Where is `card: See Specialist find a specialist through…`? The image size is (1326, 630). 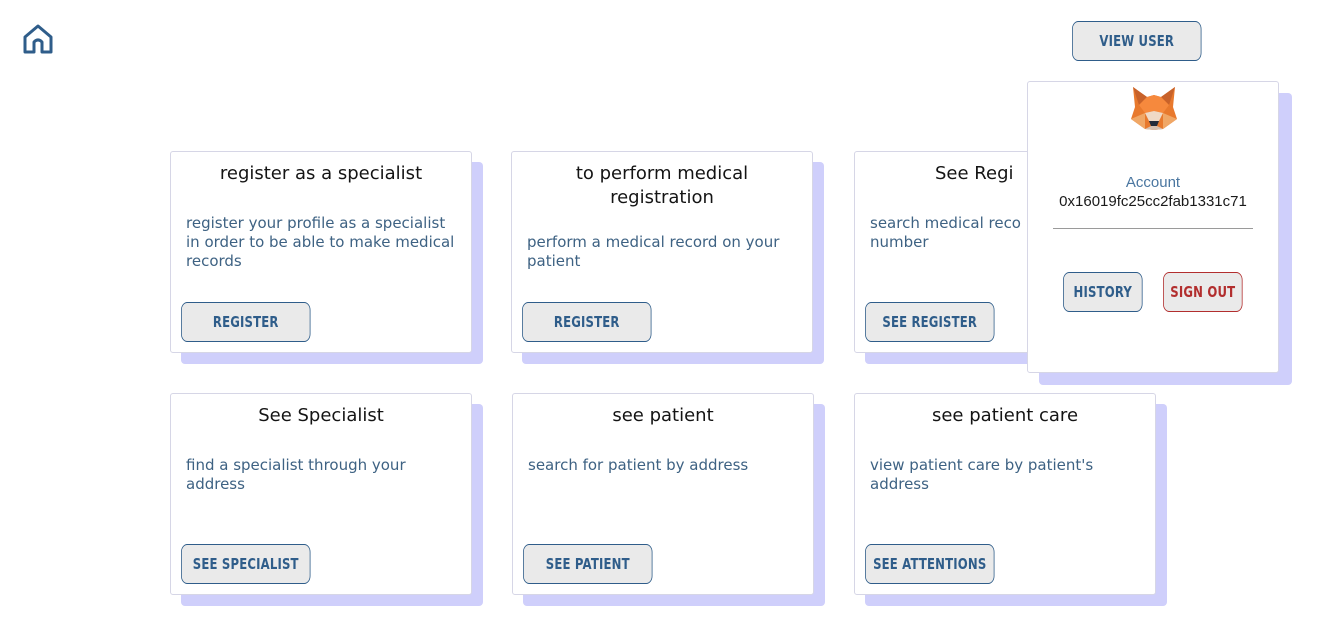
card: See Specialist find a specialist through… is located at coordinates (321, 494).